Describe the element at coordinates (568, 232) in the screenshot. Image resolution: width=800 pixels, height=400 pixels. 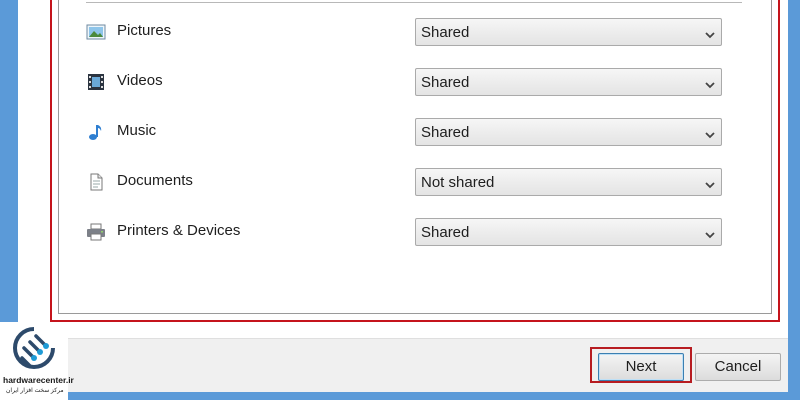
I see `printers-permission-dropdown: Shared` at that location.